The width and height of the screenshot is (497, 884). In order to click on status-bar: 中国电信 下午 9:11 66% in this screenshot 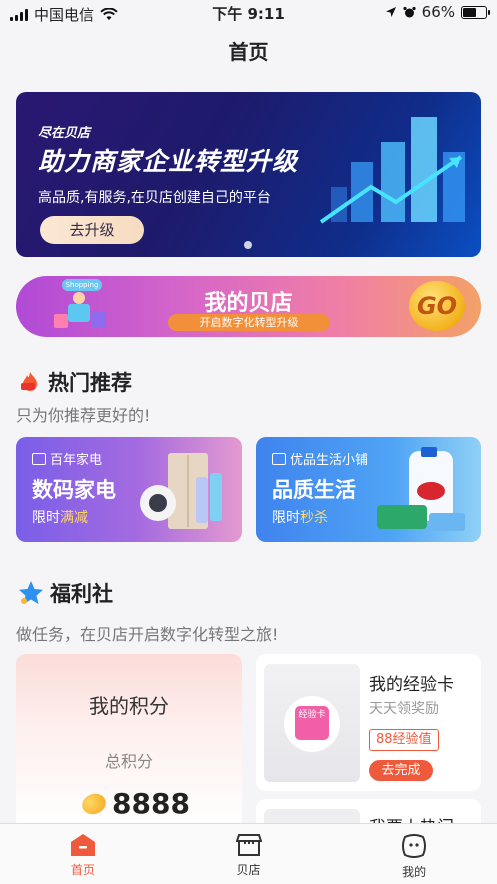, I will do `click(248, 13)`.